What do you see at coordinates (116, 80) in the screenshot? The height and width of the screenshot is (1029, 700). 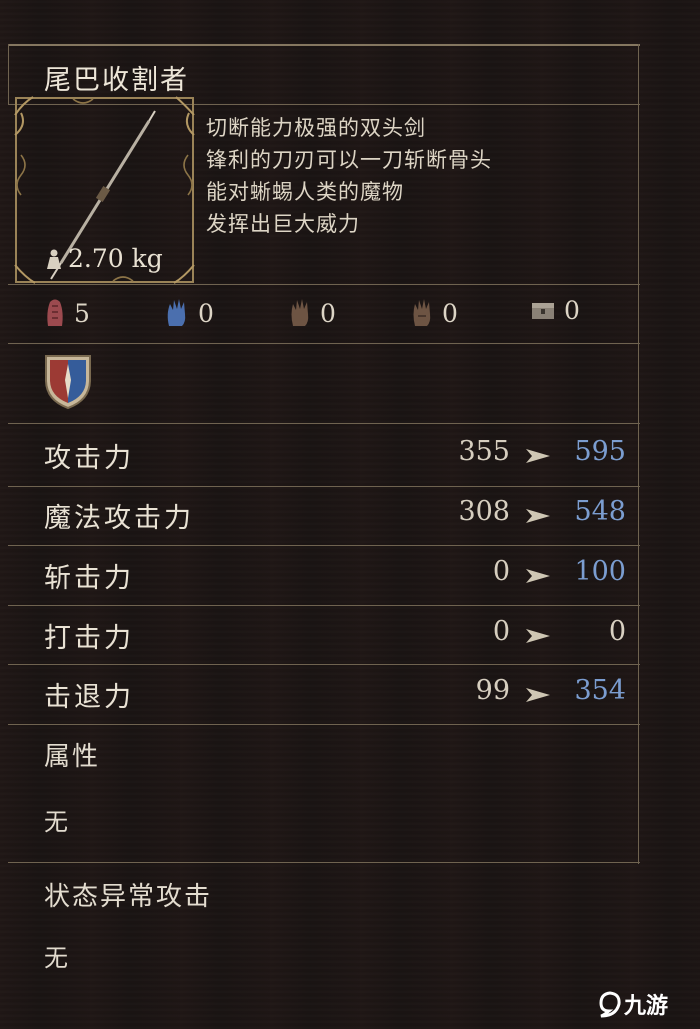 I see `item-name: 尾巴收割者` at bounding box center [116, 80].